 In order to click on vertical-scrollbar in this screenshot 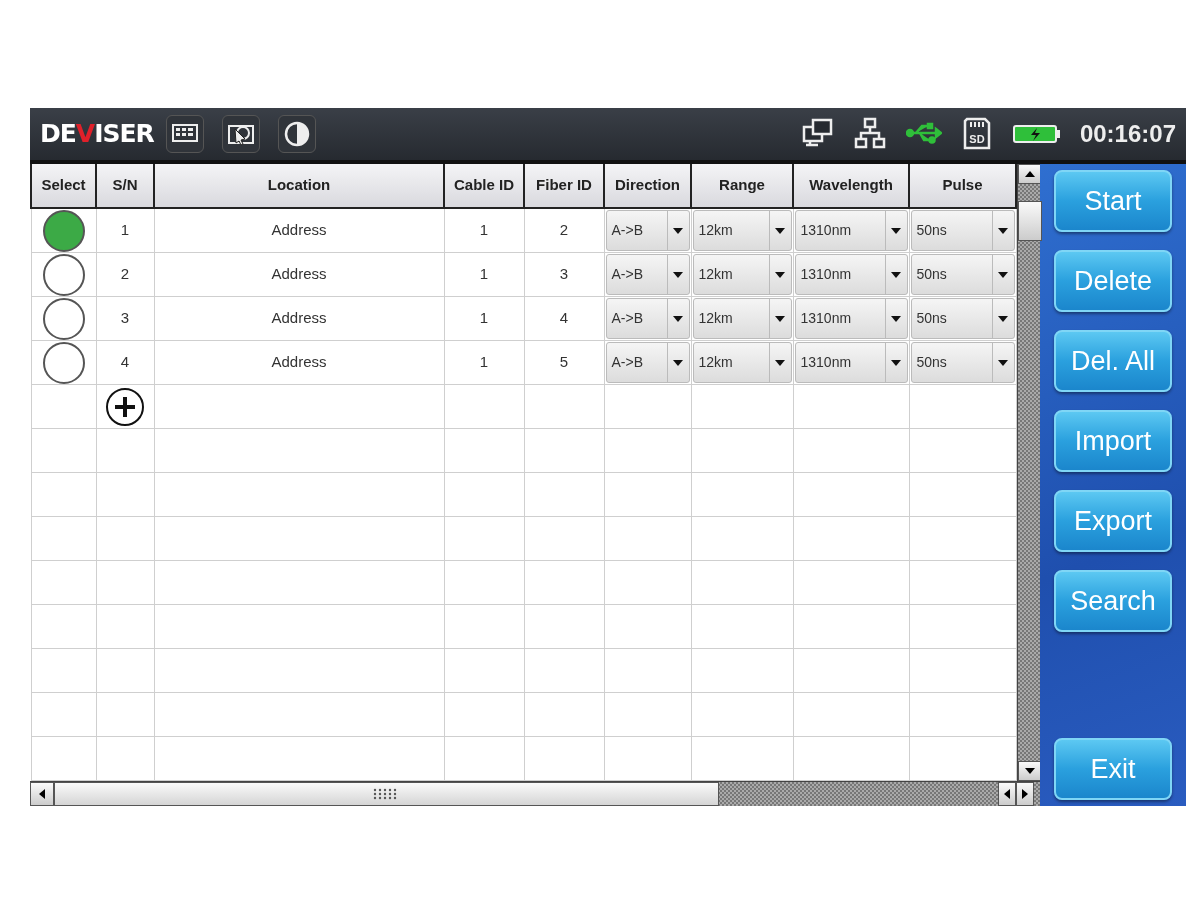, I will do `click(1029, 472)`.